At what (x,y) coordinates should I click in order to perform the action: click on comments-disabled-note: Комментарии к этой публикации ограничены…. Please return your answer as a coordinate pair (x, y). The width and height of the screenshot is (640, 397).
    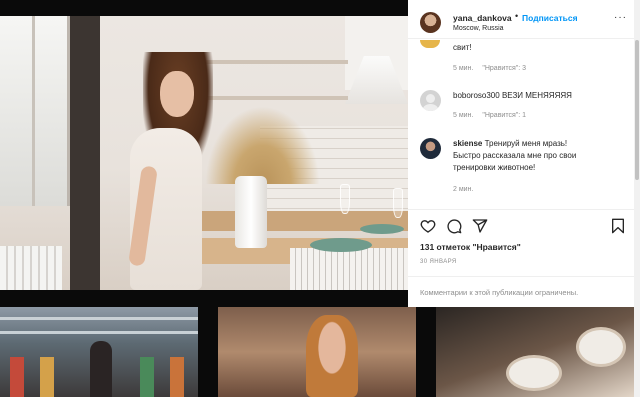
    Looking at the image, I should click on (521, 292).